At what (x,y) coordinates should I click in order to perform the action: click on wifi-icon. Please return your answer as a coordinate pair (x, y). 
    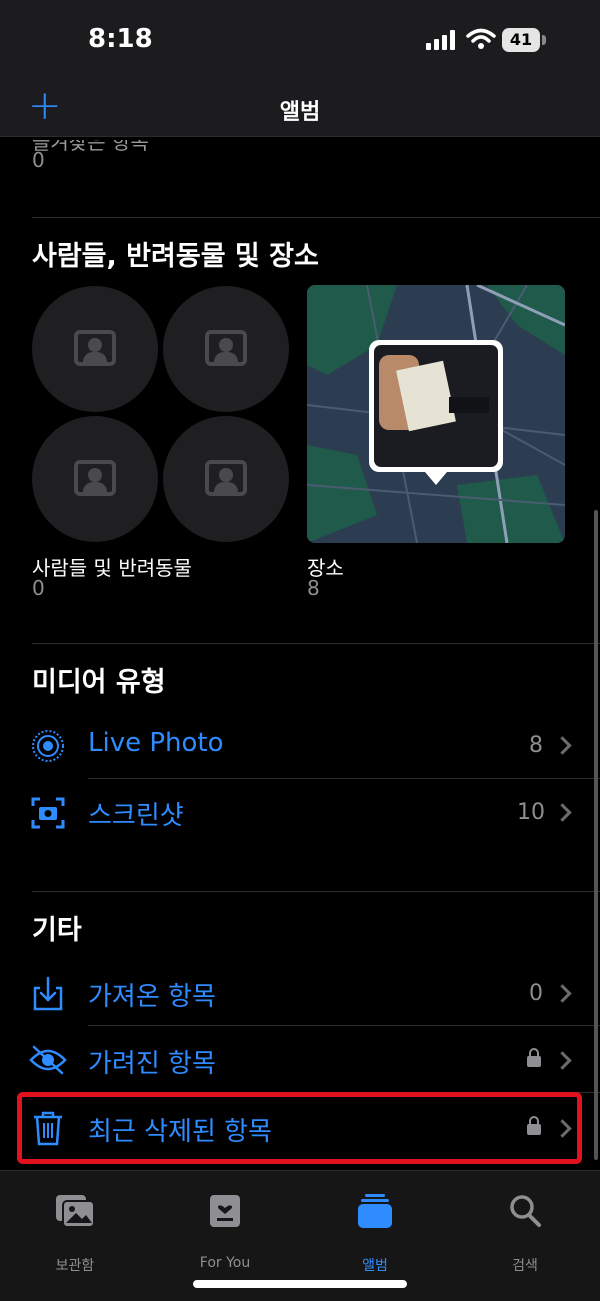
    Looking at the image, I should click on (481, 38).